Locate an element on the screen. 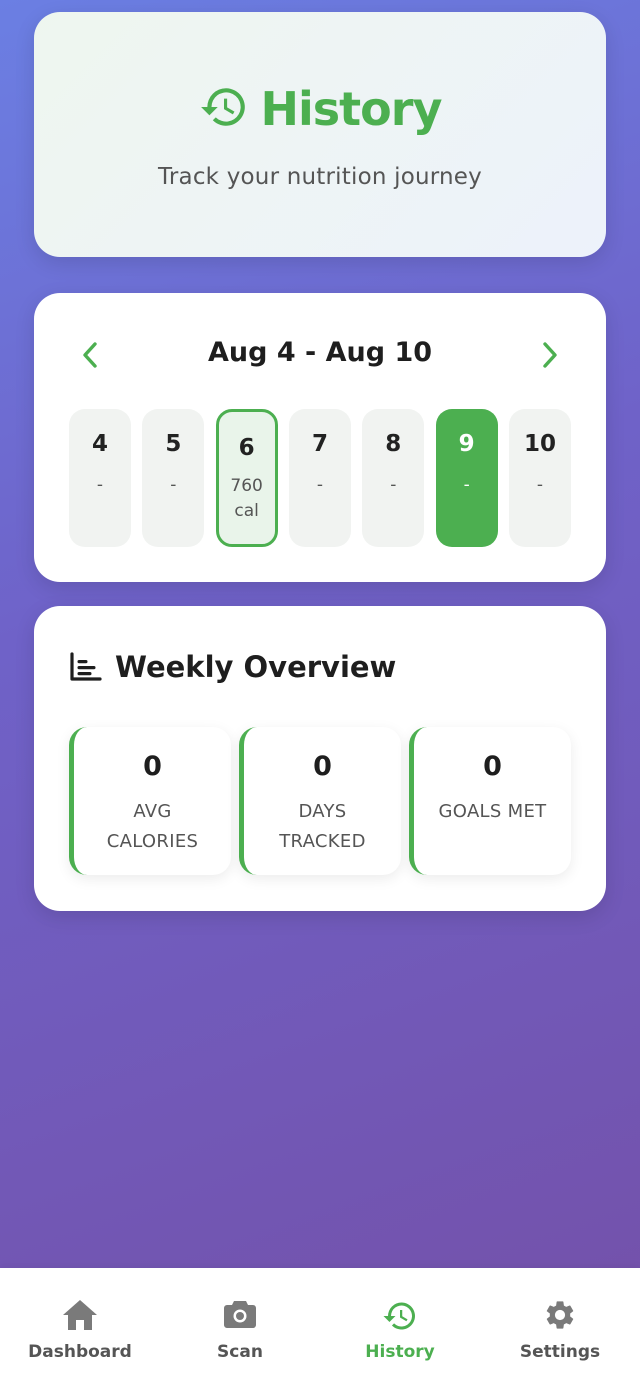 This screenshot has width=640, height=1387. day-cell-today: 9 - is located at coordinates (466, 478).